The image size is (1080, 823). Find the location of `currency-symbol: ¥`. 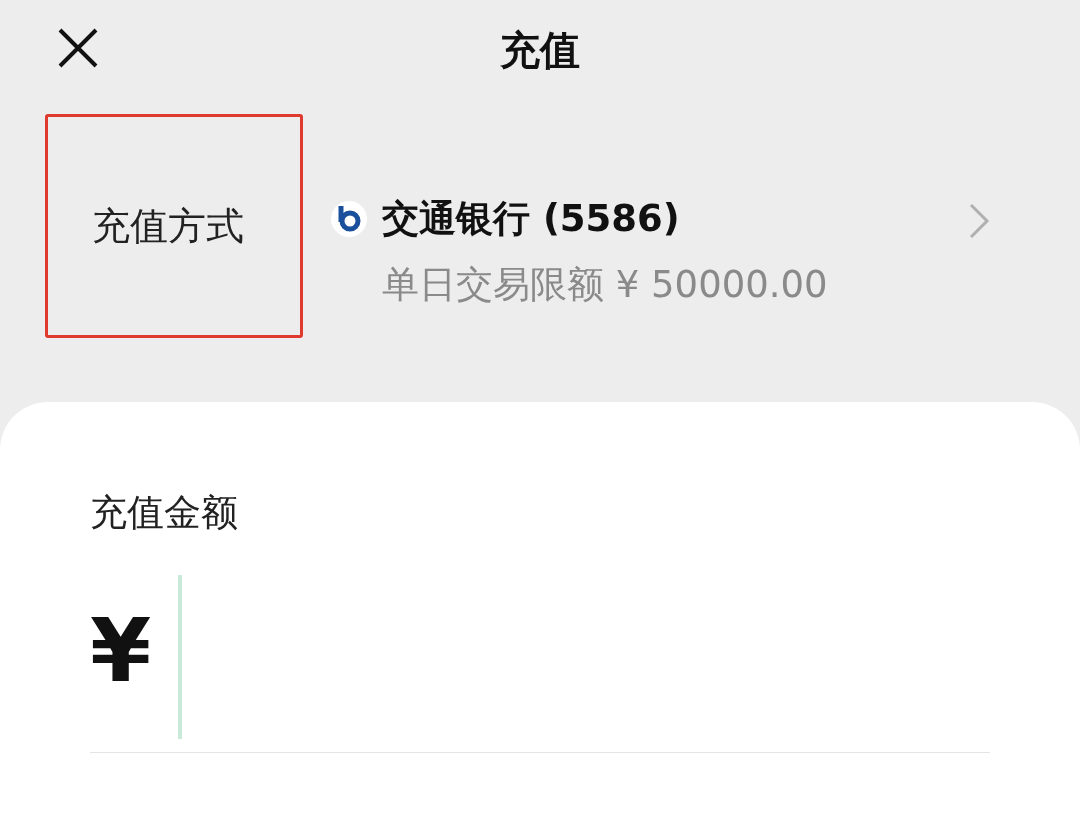

currency-symbol: ¥ is located at coordinates (121, 651).